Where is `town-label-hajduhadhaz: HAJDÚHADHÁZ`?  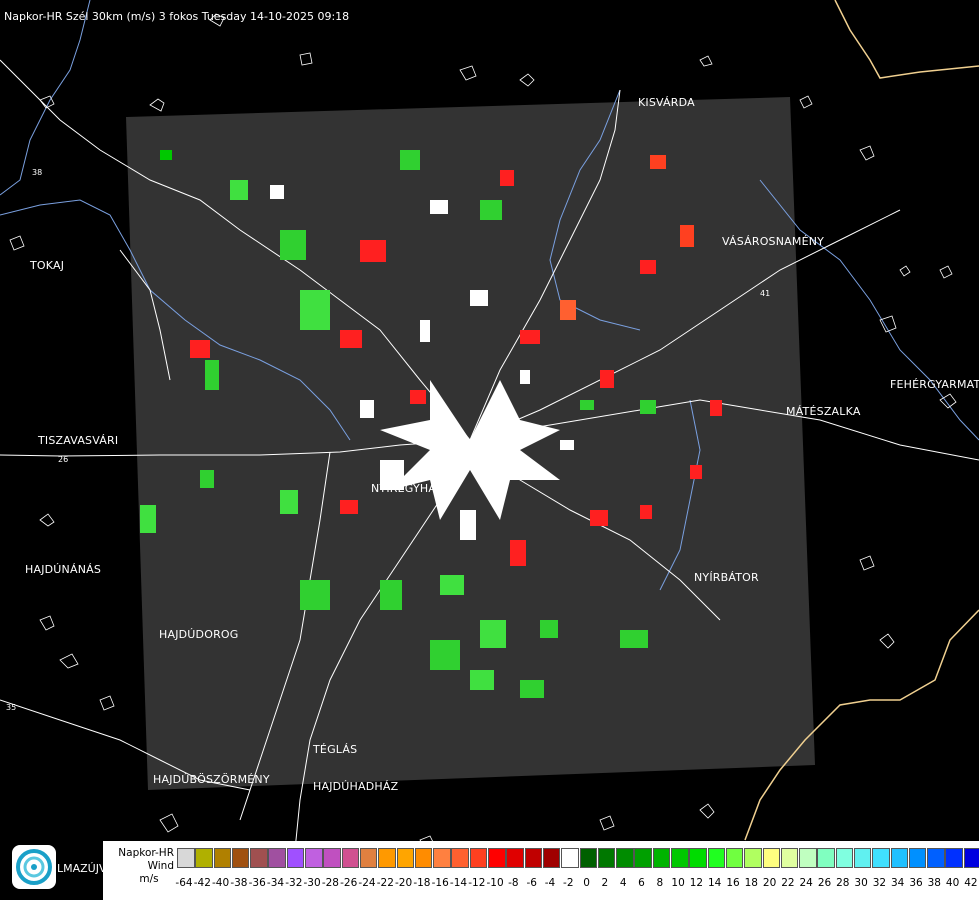
town-label-hajduhadhaz: HAJDÚHADHÁZ is located at coordinates (356, 786).